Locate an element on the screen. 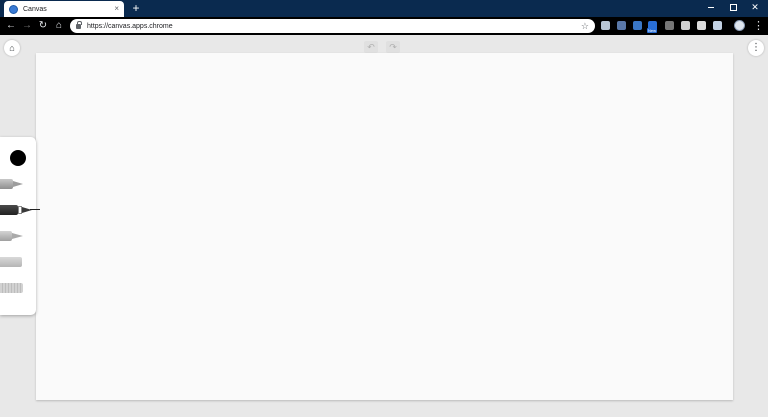 The image size is (768, 417). shield-extension-icon is located at coordinates (605, 25).